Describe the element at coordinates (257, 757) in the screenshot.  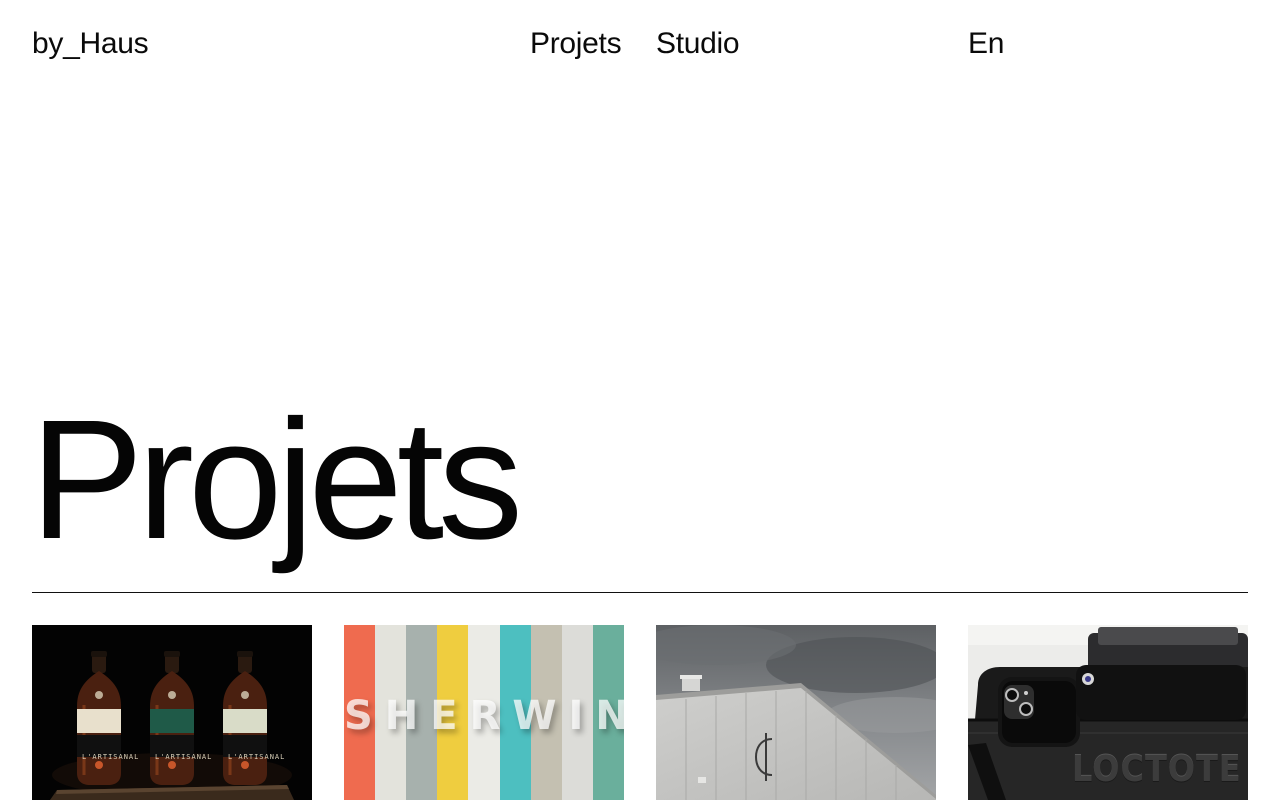
I see `bottle-label-3: L'ARTISANAL` at that location.